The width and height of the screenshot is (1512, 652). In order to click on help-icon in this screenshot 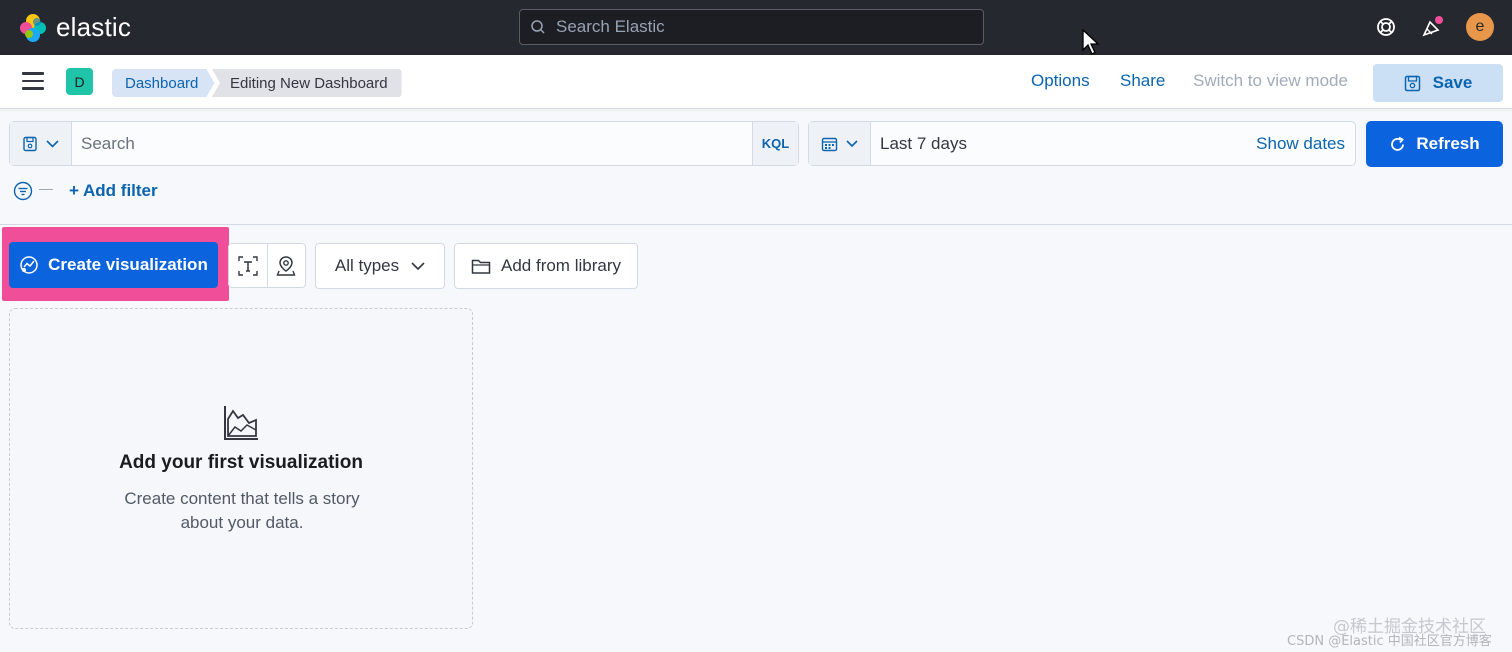, I will do `click(1386, 27)`.